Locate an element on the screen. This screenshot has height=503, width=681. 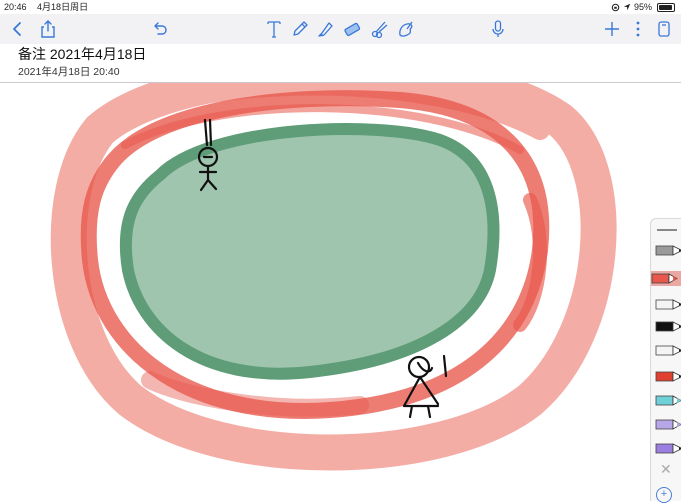
share-button is located at coordinates (48, 29).